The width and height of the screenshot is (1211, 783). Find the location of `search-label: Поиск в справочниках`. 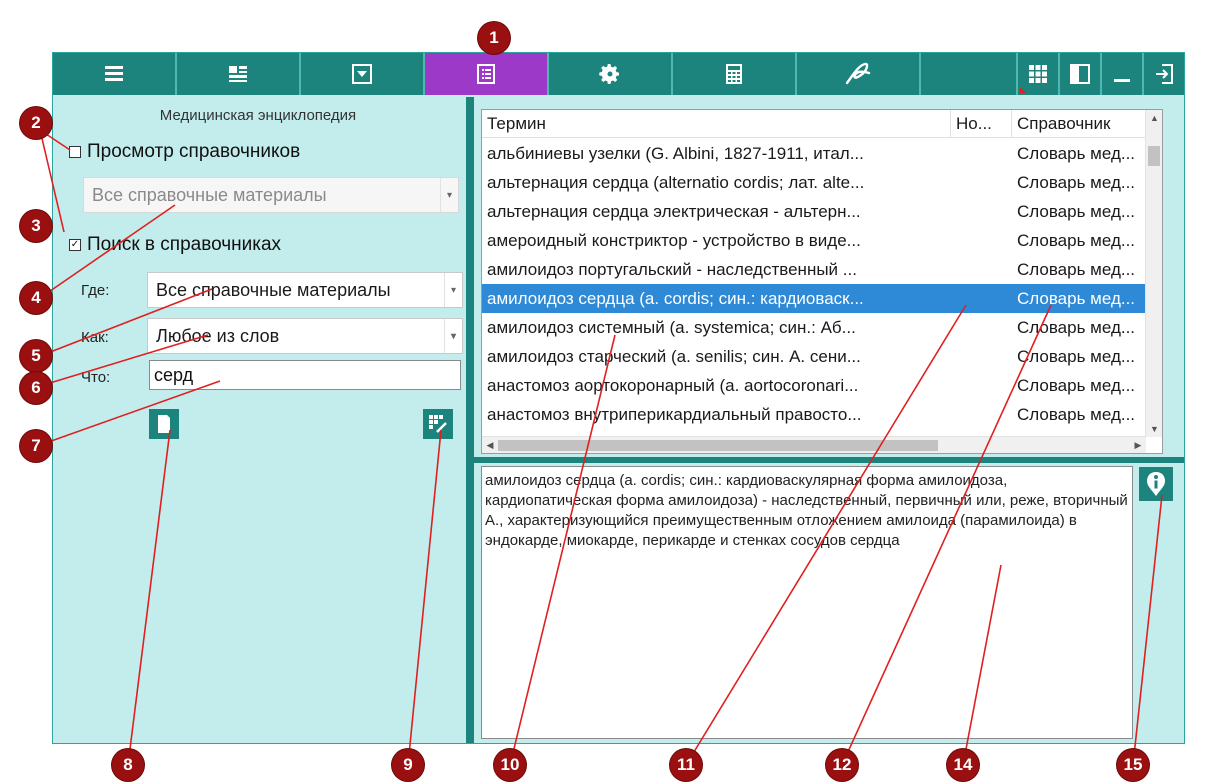

search-label: Поиск в справочниках is located at coordinates (184, 244).